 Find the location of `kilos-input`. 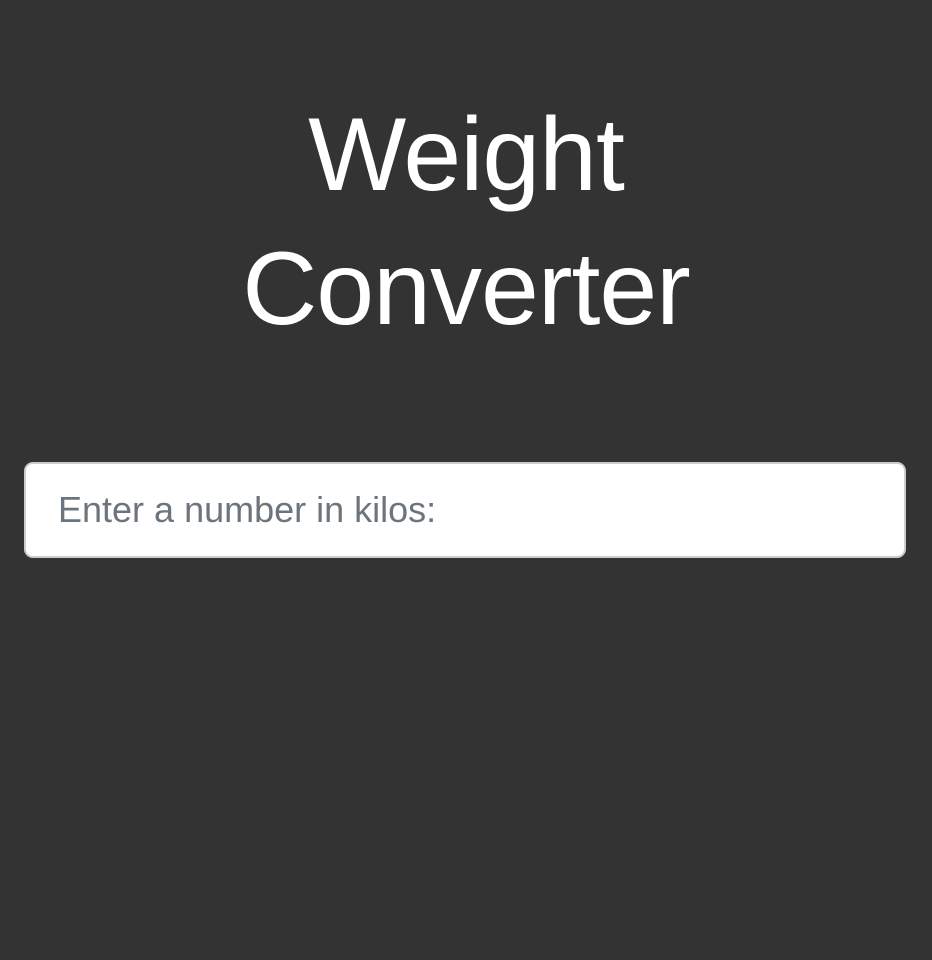

kilos-input is located at coordinates (465, 510).